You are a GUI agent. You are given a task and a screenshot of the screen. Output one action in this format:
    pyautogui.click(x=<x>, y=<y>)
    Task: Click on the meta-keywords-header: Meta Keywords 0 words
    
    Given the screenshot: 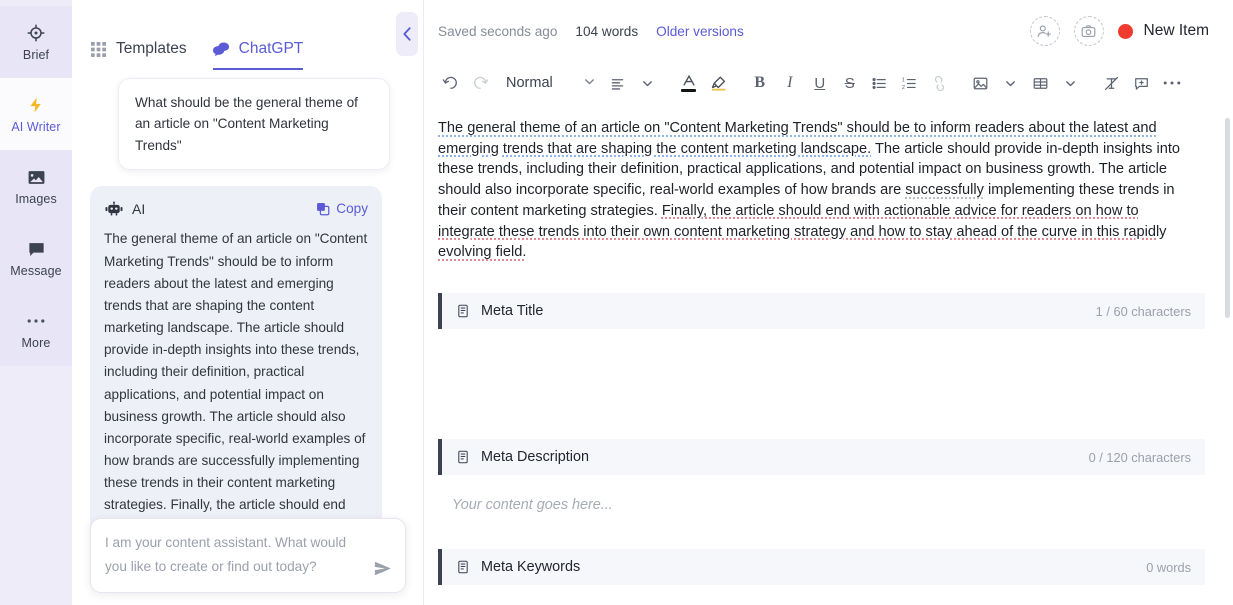 What is the action you would take?
    pyautogui.click(x=821, y=567)
    